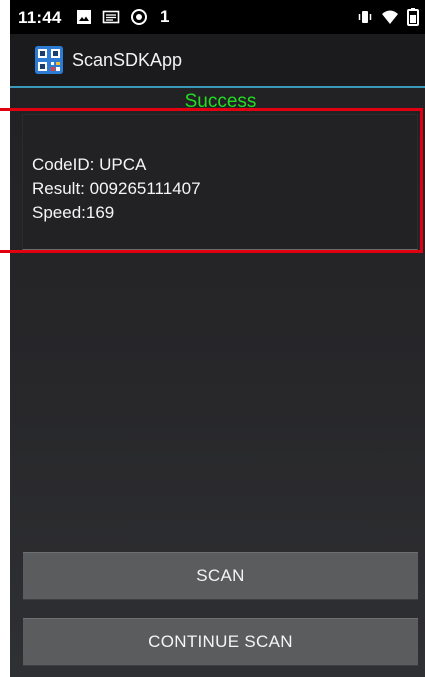 This screenshot has width=425, height=677. Describe the element at coordinates (89, 164) in the screenshot. I see `result-code-id: CodeID: UPCA` at that location.